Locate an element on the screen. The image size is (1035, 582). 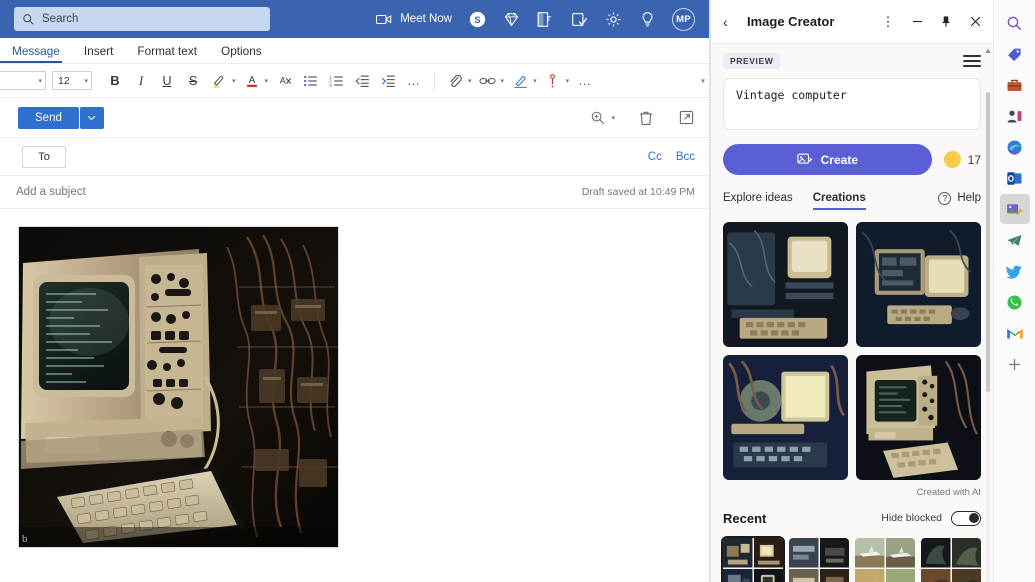
numbered-list-button: 123 is located at coordinates (336, 81).